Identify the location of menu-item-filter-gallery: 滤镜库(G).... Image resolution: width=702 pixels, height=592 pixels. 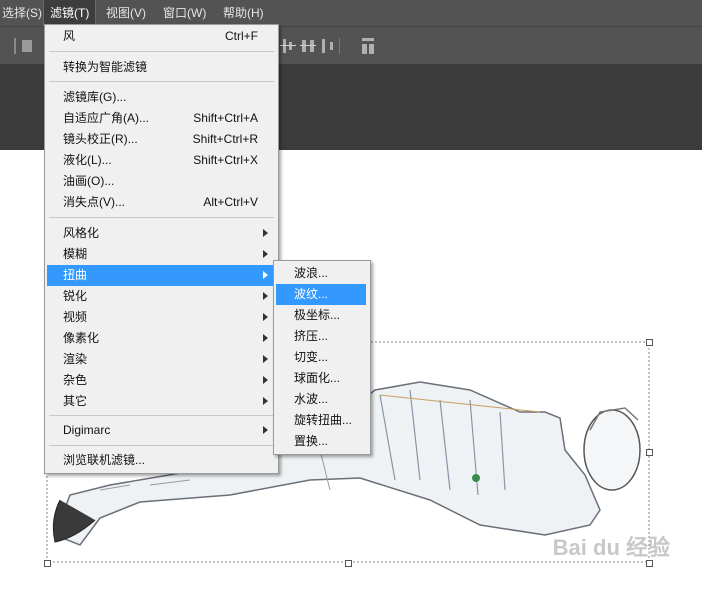
(161, 97).